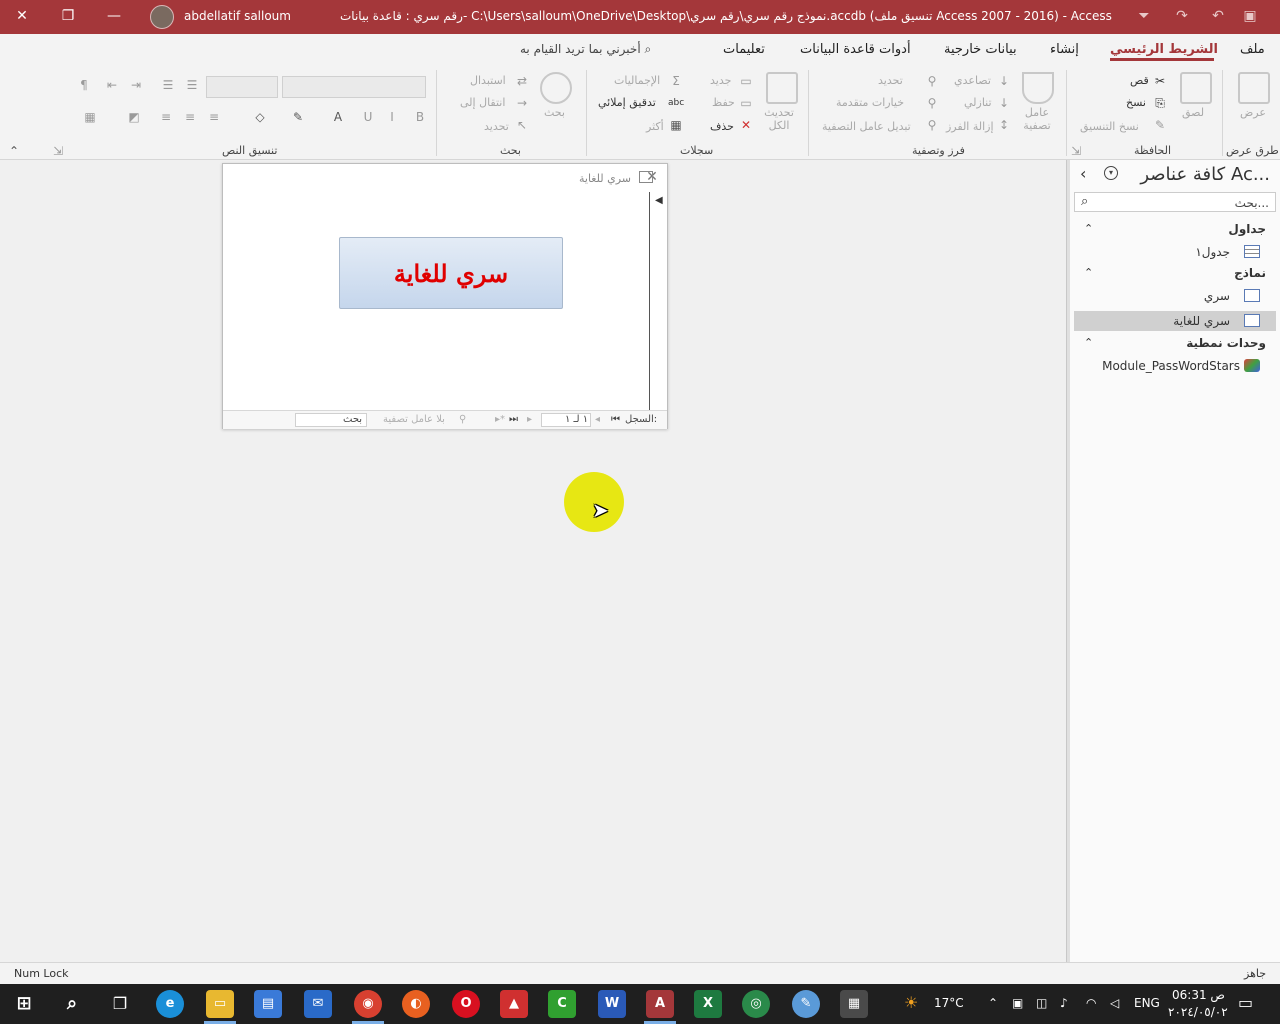 This screenshot has height=1024, width=1280. Describe the element at coordinates (1091, 1003) in the screenshot. I see `wifi-icon: ◠` at that location.